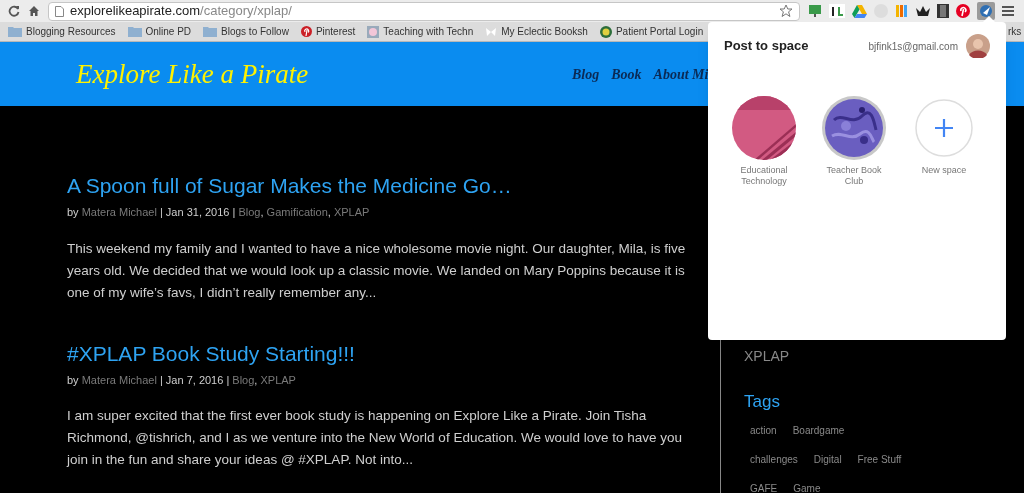 The image size is (1024, 493). What do you see at coordinates (884, 356) in the screenshot?
I see `category-link: XPLAP` at bounding box center [884, 356].